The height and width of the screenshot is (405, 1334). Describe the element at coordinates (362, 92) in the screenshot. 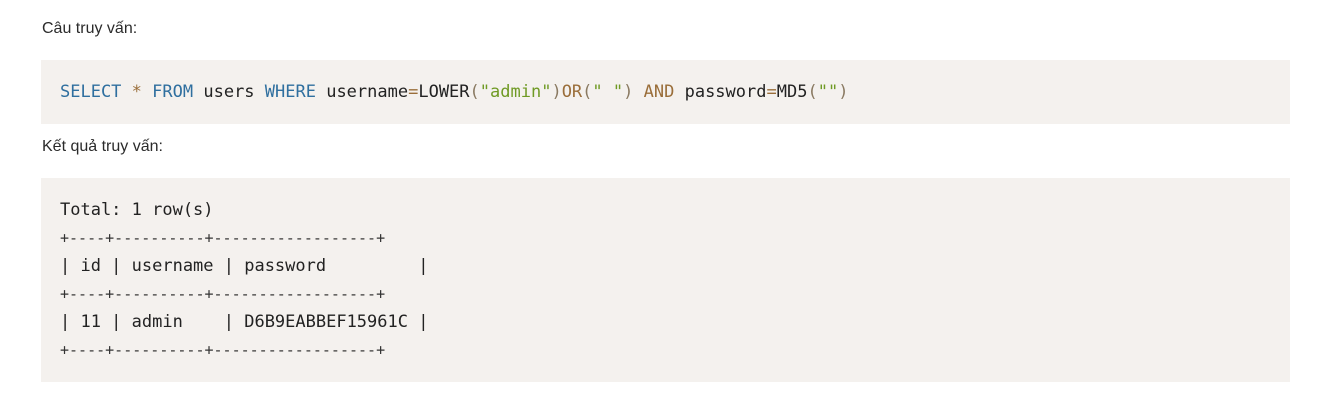

I see `query-token-plain: username` at that location.